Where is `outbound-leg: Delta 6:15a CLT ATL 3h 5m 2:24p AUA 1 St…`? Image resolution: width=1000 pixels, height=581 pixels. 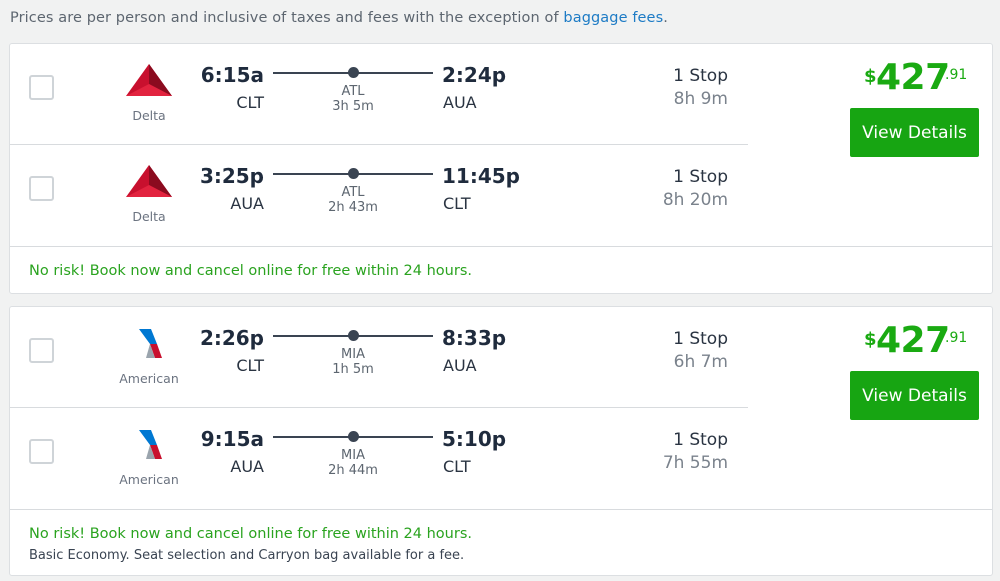 outbound-leg: Delta 6:15a CLT ATL 3h 5m 2:24p AUA 1 St… is located at coordinates (379, 94).